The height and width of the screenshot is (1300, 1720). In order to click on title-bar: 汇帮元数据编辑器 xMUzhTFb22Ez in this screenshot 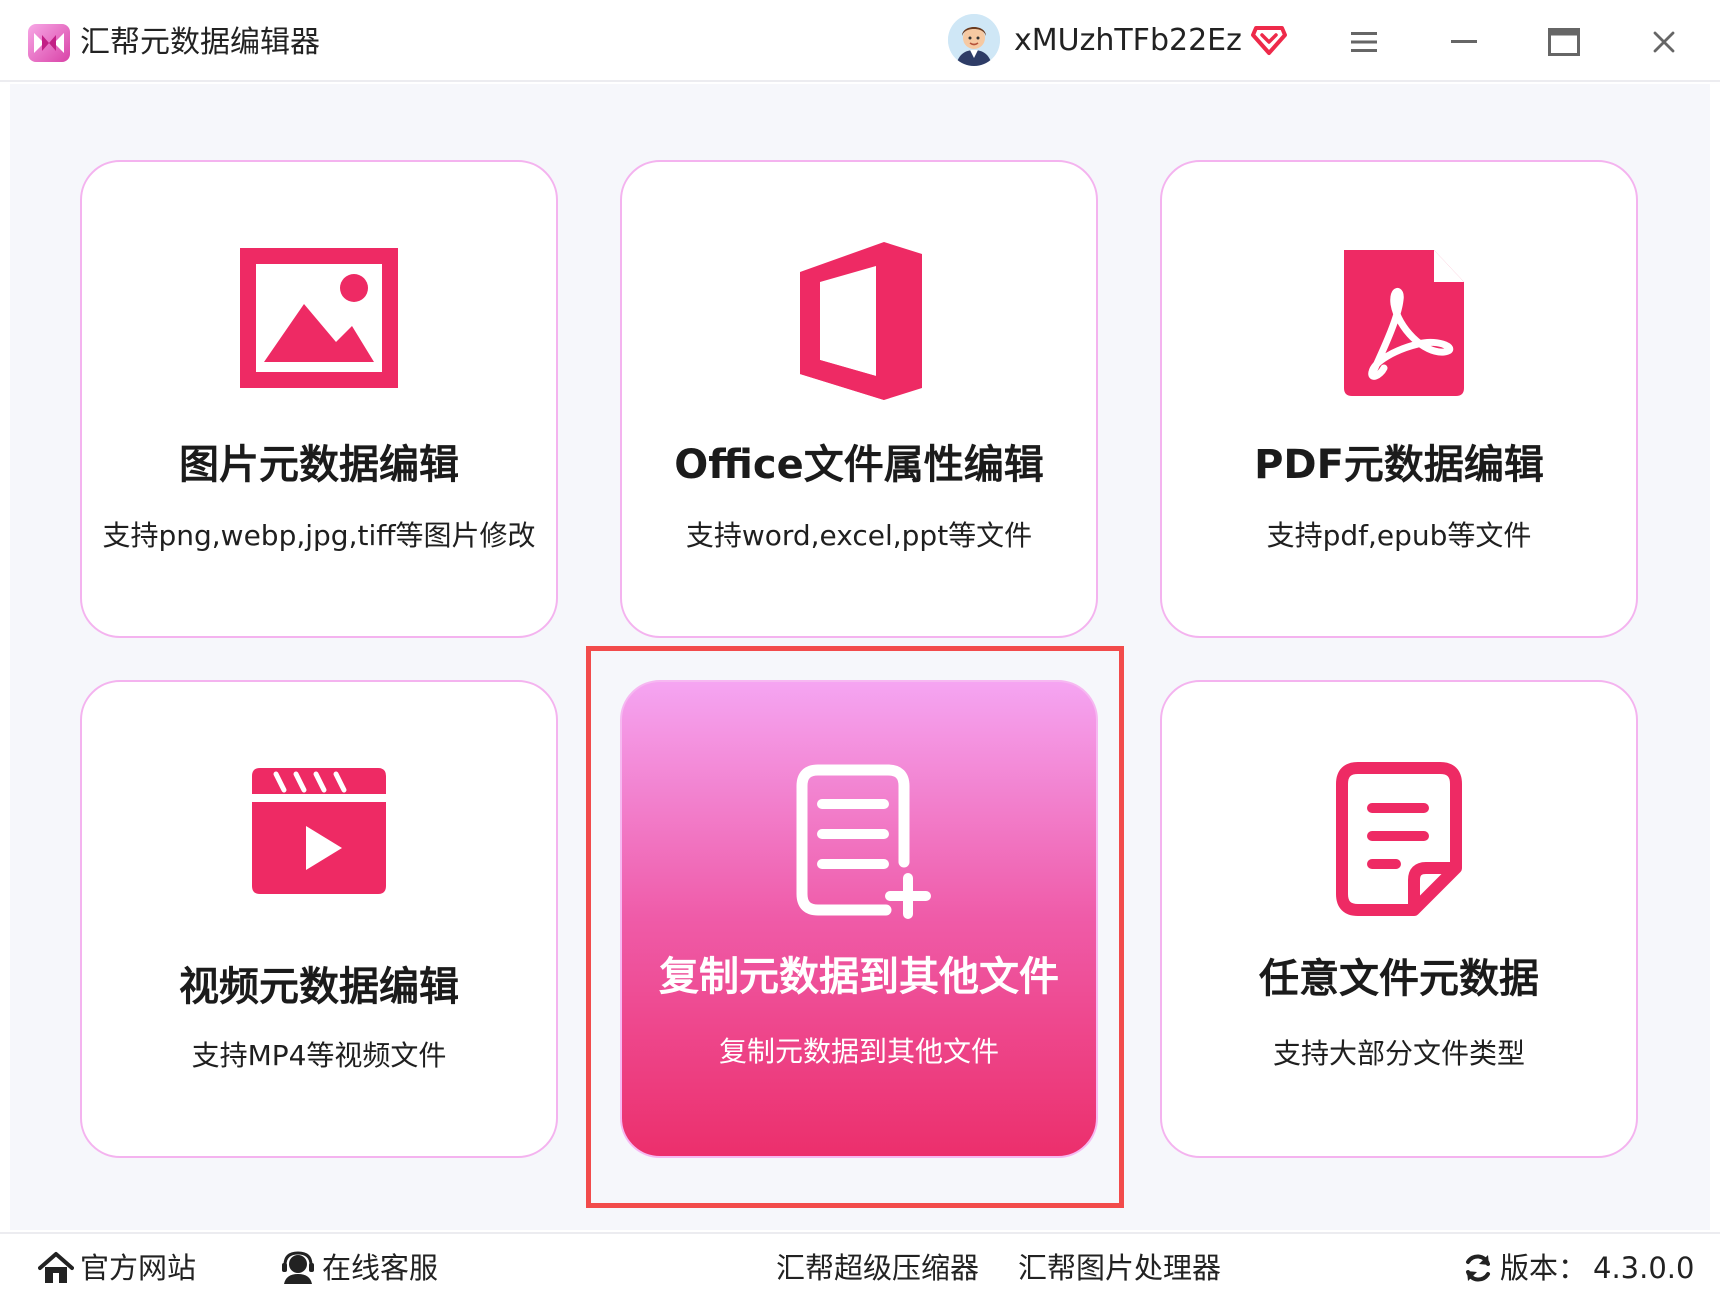, I will do `click(860, 41)`.